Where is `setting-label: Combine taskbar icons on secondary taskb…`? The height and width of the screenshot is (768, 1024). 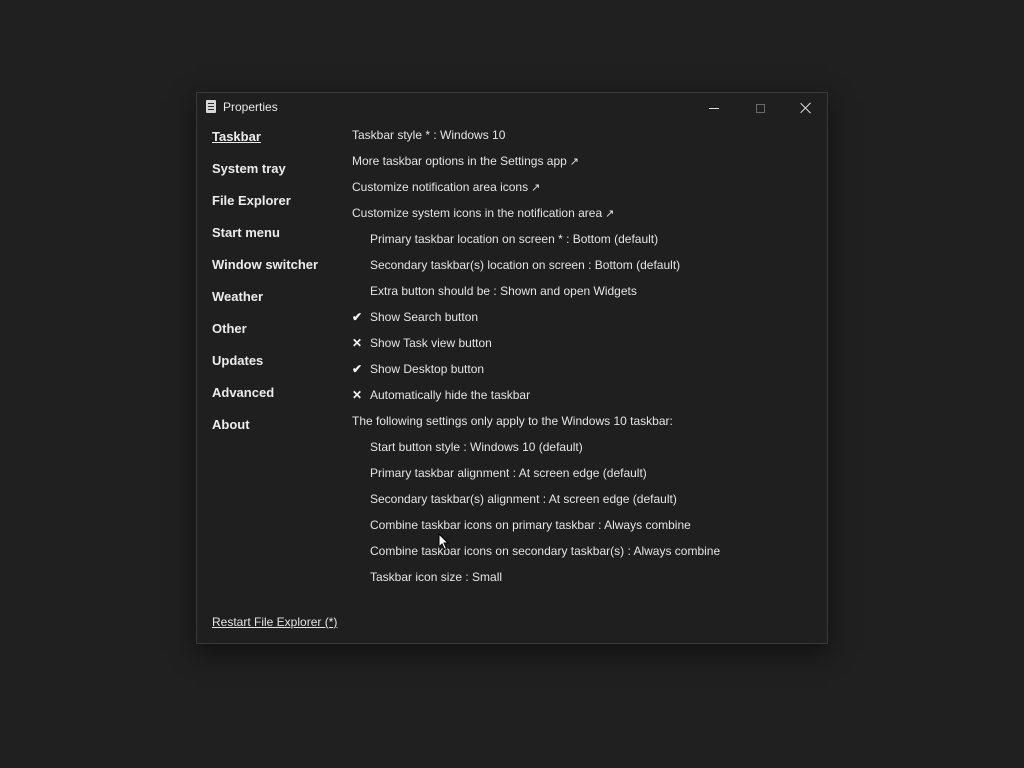
setting-label: Combine taskbar icons on secondary taskb… is located at coordinates (545, 551).